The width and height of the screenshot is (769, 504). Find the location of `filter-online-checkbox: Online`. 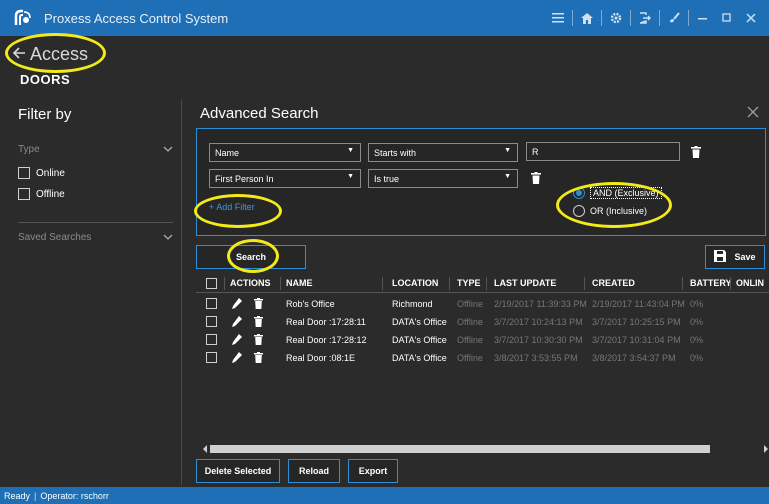

filter-online-checkbox: Online is located at coordinates (41, 173).